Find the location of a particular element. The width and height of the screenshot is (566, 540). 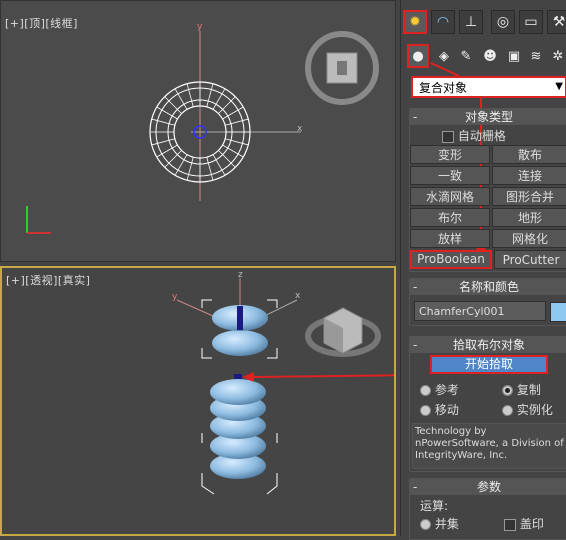

helpers-icon: ▣ is located at coordinates (514, 56).